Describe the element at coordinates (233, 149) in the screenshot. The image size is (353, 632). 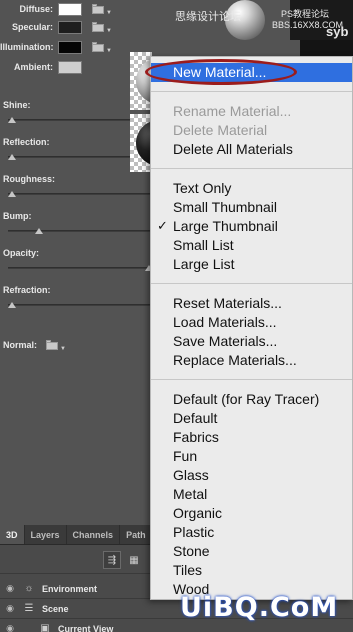
I see `menu-item: Delete All Materials` at that location.